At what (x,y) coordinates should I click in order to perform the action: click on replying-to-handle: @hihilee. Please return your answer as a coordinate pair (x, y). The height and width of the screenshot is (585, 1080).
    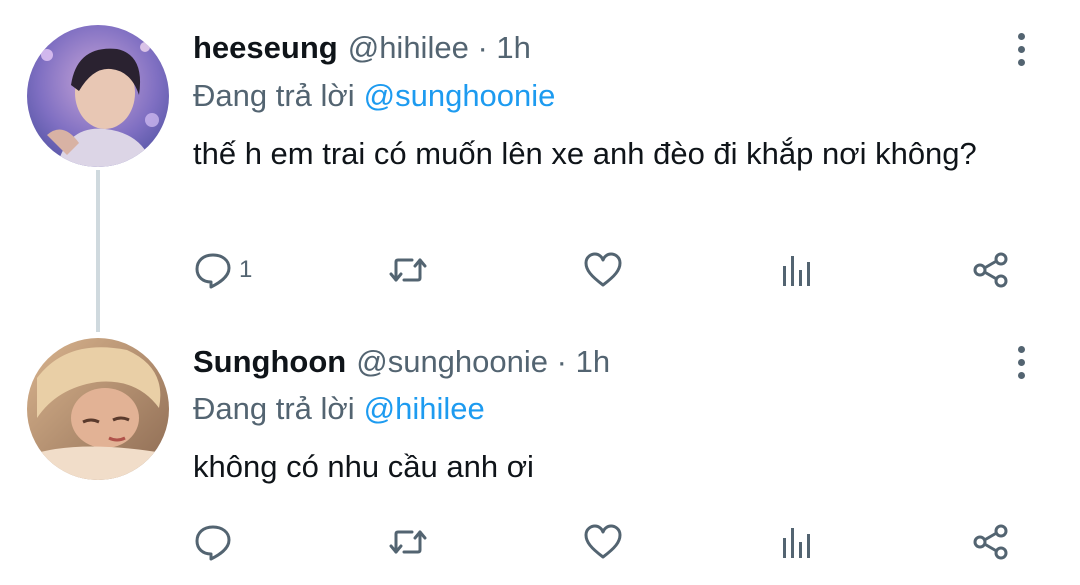
    Looking at the image, I should click on (424, 408).